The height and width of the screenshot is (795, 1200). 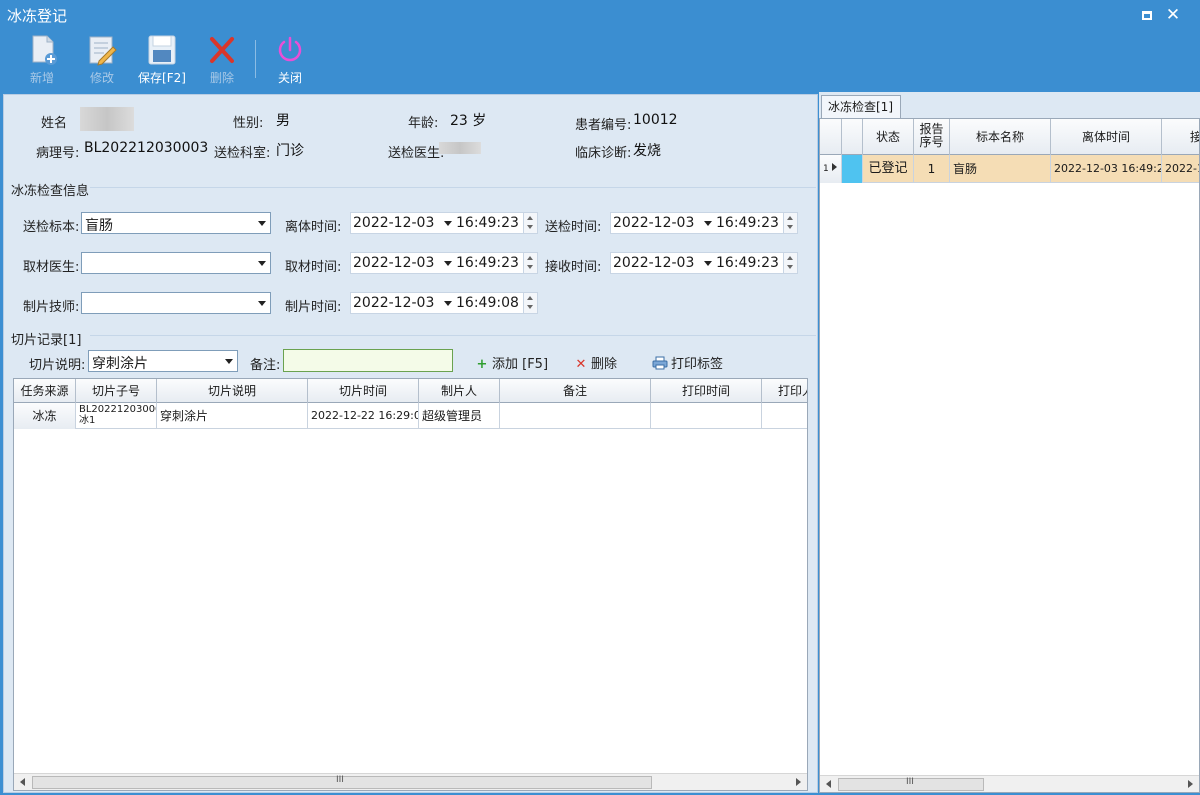 I want to click on pathology-no-value: BL202212030003, so click(x=146, y=148).